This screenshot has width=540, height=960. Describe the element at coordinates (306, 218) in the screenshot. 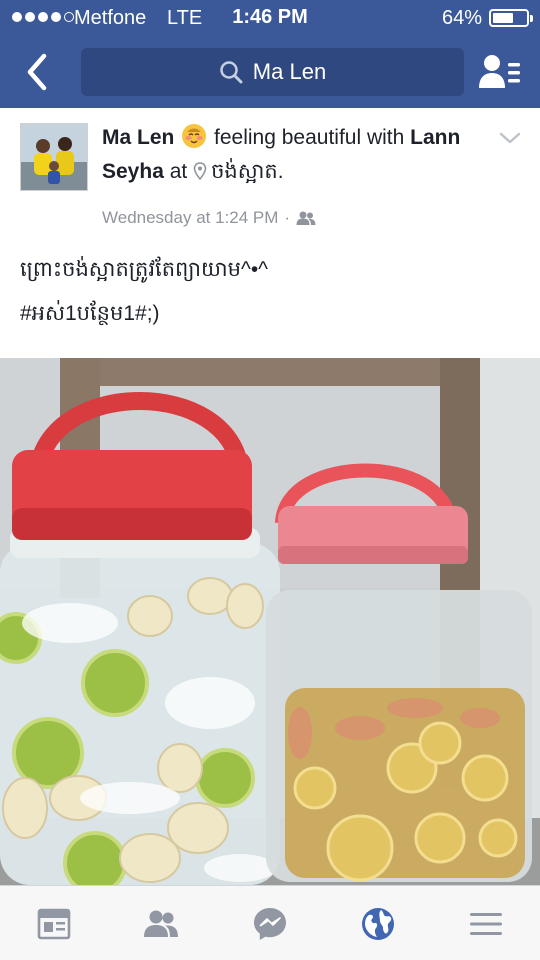

I see `friends-audience-icon` at that location.